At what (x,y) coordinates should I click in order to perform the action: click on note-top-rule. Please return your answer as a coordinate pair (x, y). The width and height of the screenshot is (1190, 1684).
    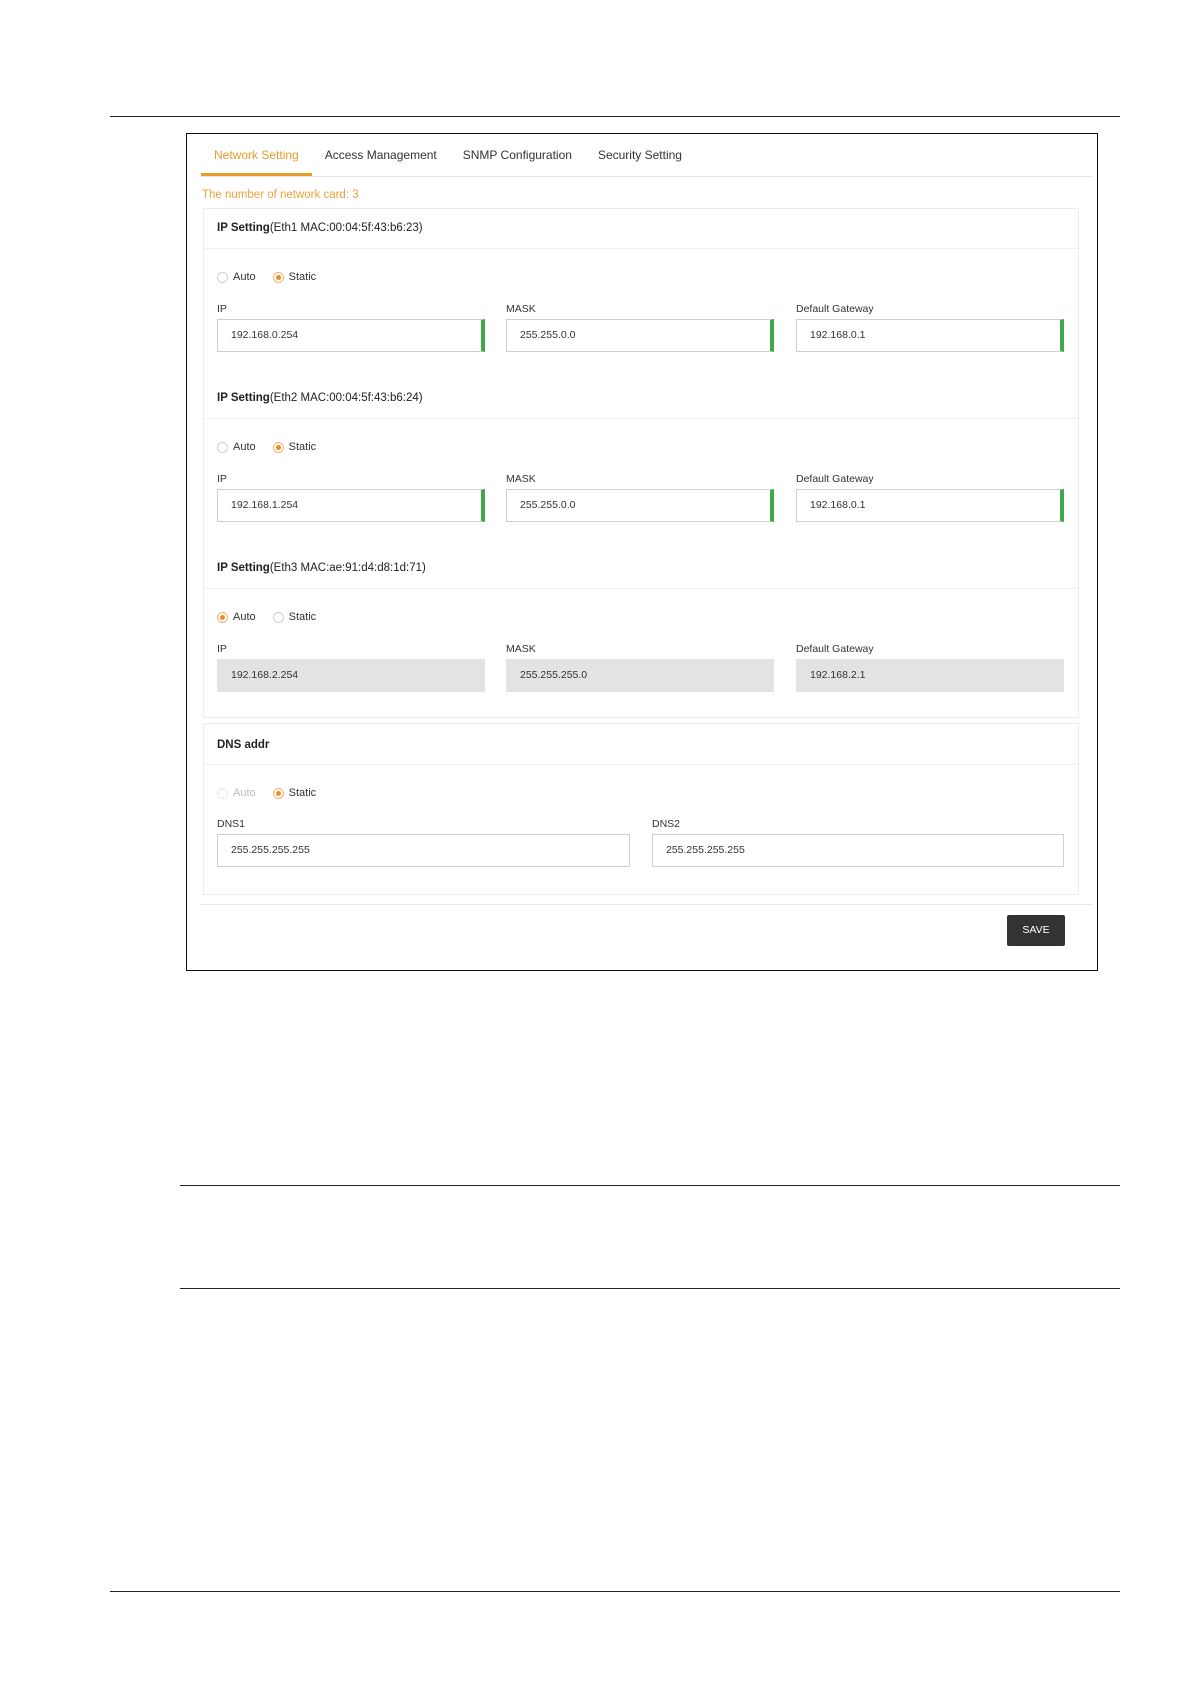
    Looking at the image, I should click on (650, 1185).